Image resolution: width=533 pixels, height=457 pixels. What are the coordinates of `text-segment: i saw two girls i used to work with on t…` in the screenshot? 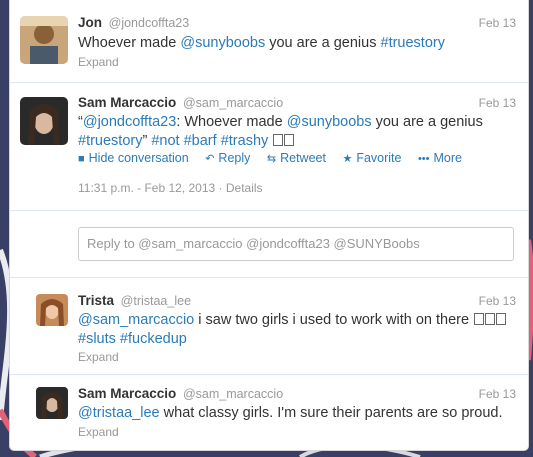 It's located at (332, 320).